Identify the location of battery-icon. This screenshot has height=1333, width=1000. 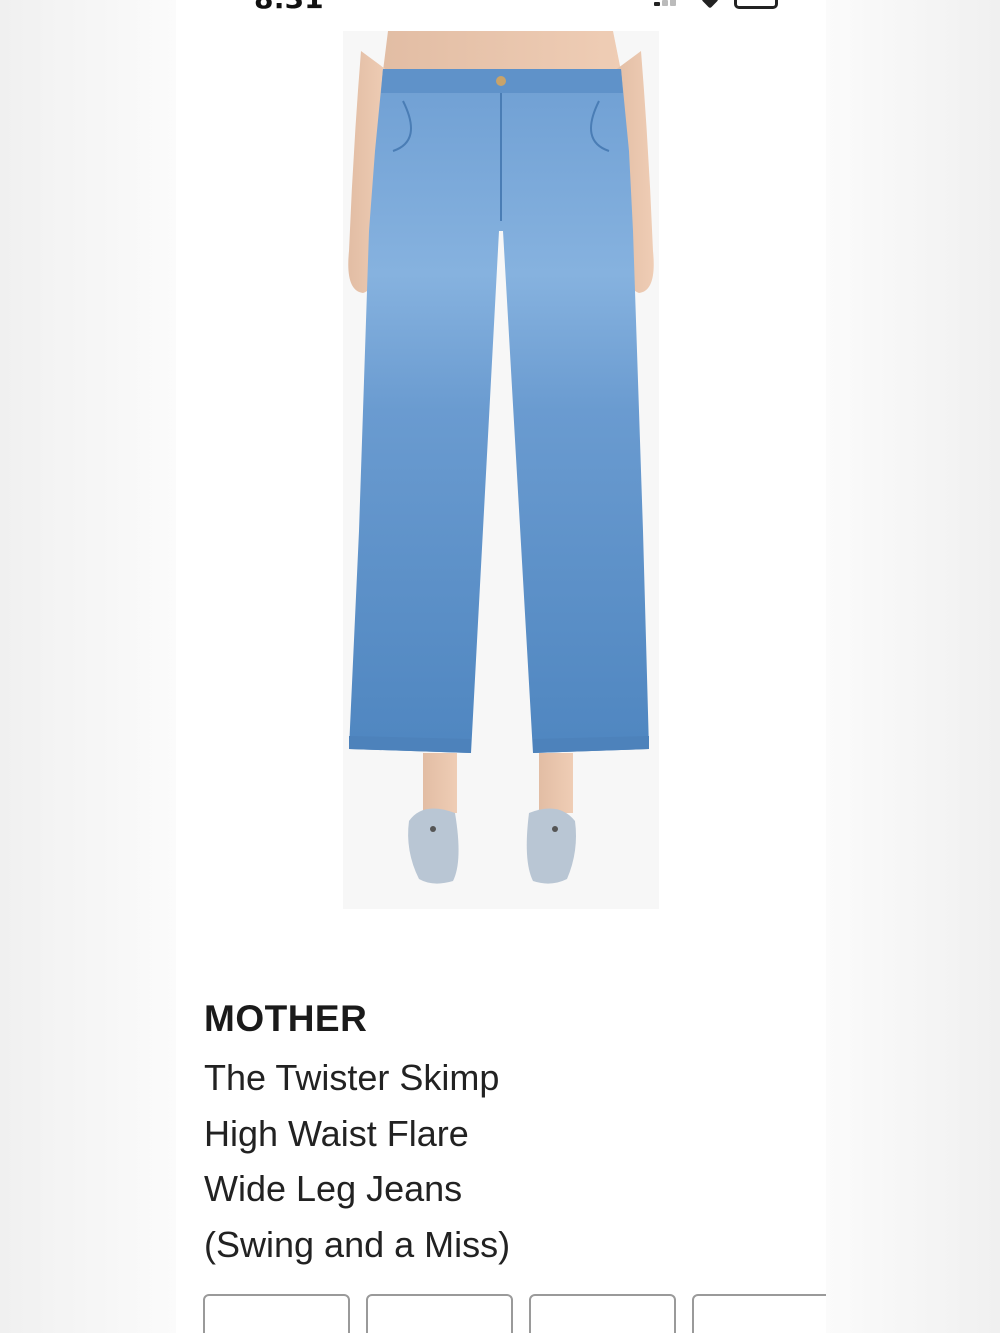
(756, 4).